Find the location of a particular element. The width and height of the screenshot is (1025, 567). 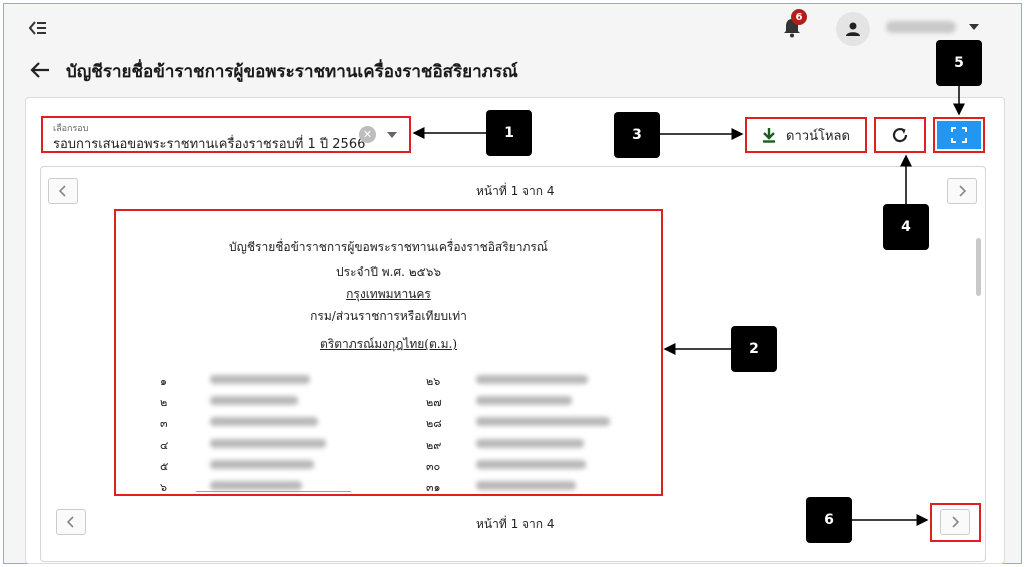

list-number: ๒ is located at coordinates (164, 402).